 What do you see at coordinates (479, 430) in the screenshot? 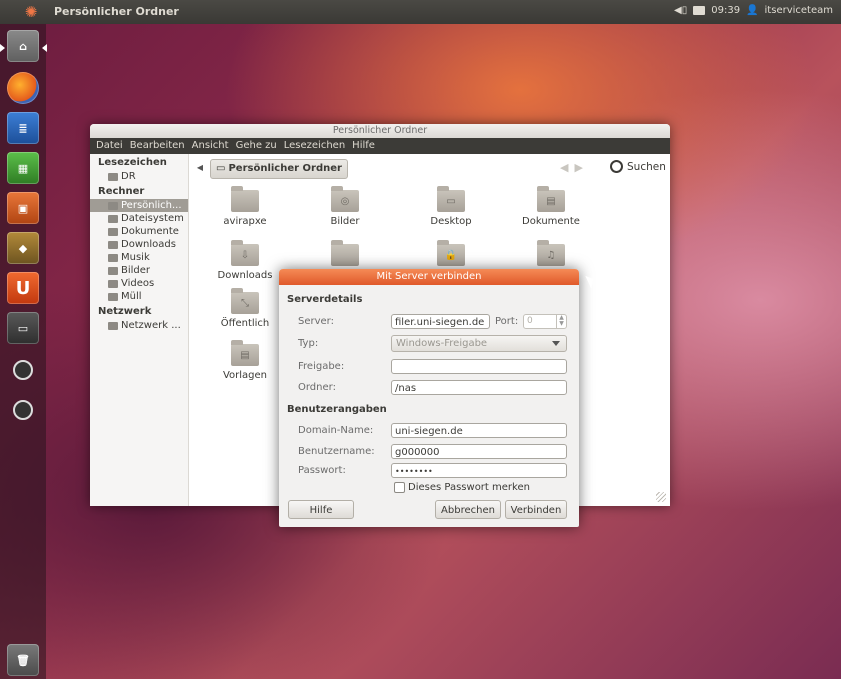
I see `domain-input: uni-siegen.de` at bounding box center [479, 430].